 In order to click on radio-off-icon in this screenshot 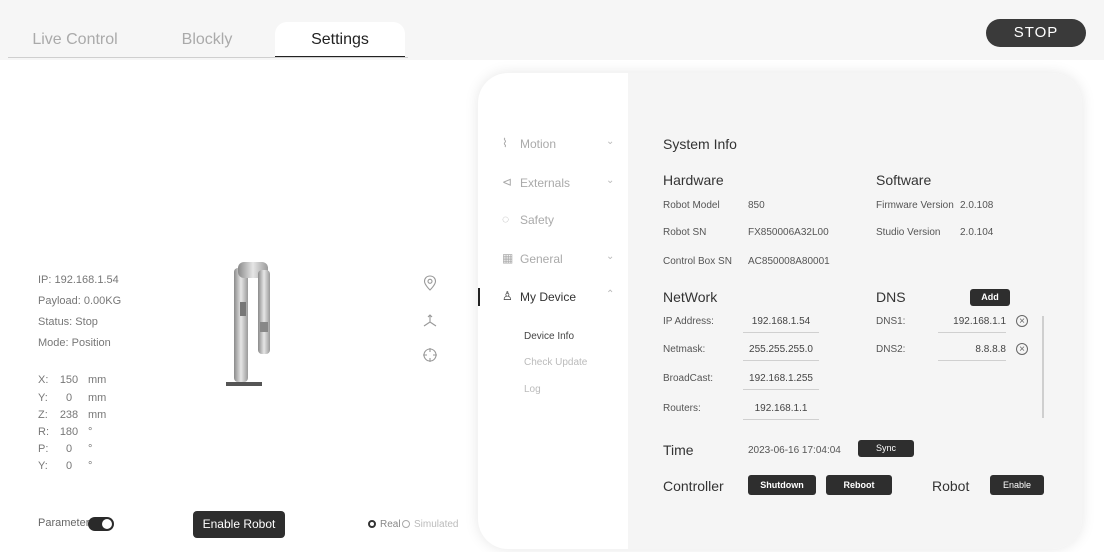, I will do `click(406, 524)`.